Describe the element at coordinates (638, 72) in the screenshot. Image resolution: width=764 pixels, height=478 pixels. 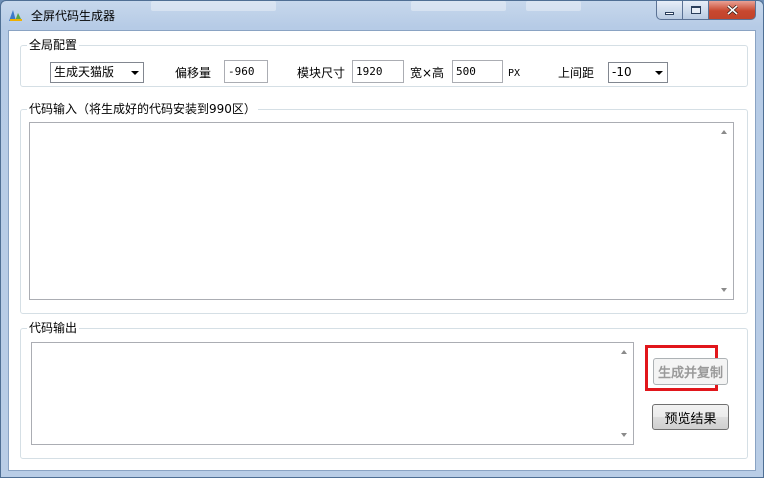
I see `top-margin-select: -10` at that location.